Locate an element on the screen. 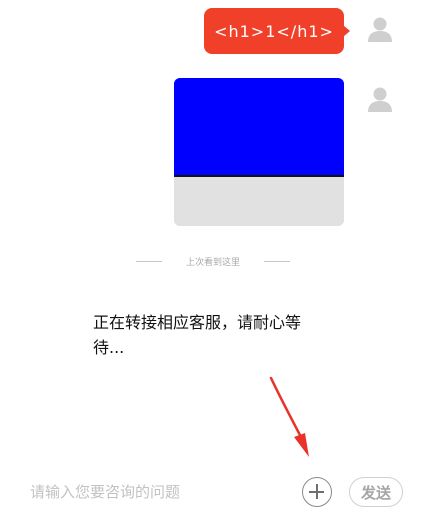 This screenshot has width=424, height=517. message-bubble: <h1>1</h1> is located at coordinates (274, 31).